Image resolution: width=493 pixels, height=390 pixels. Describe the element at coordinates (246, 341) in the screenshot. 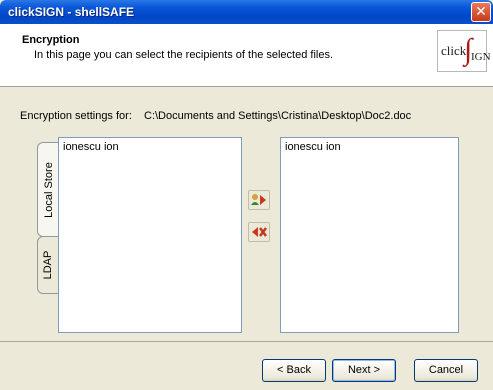

I see `footer-separator` at that location.